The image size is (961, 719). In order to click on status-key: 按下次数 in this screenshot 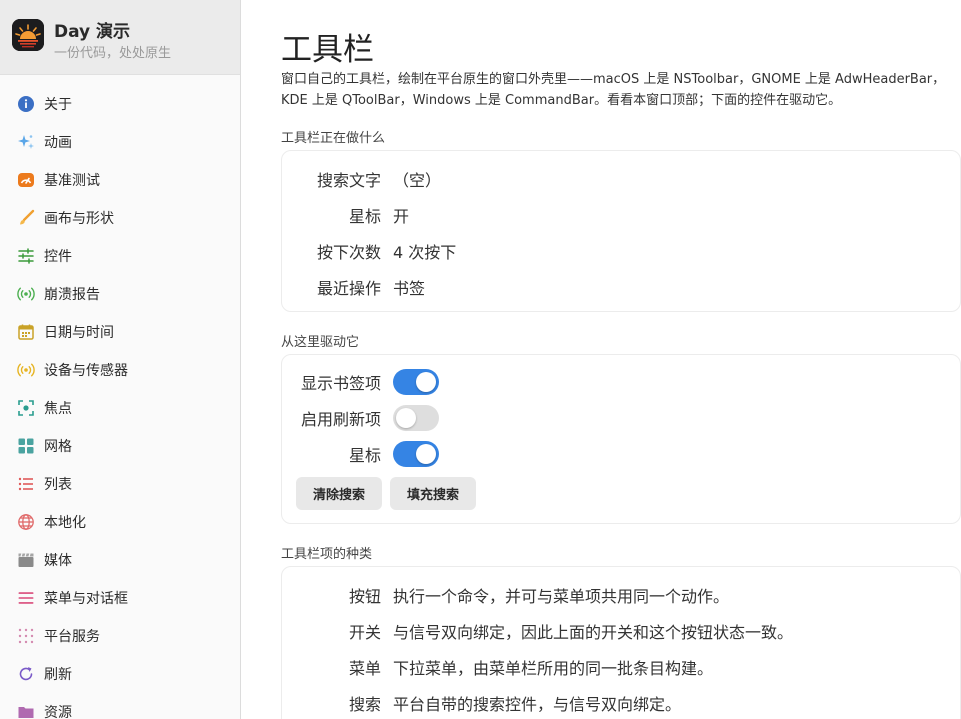, I will do `click(348, 252)`.